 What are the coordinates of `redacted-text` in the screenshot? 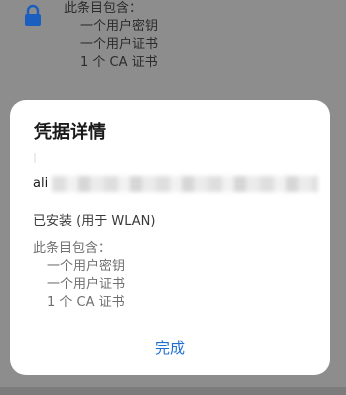 It's located at (185, 184).